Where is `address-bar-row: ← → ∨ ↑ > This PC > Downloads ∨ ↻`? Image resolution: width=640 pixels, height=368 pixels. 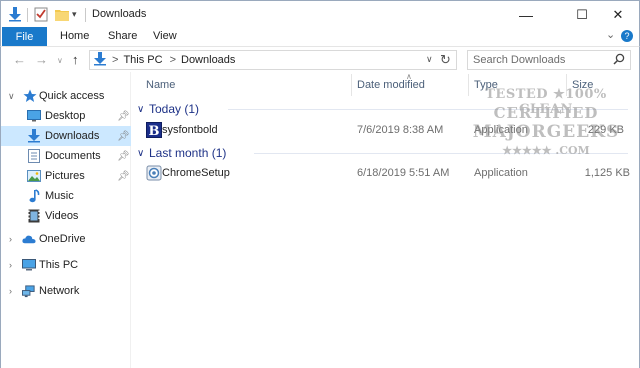
address-bar-row: ← → ∨ ↑ > This PC > Downloads ∨ ↻ is located at coordinates (320, 59).